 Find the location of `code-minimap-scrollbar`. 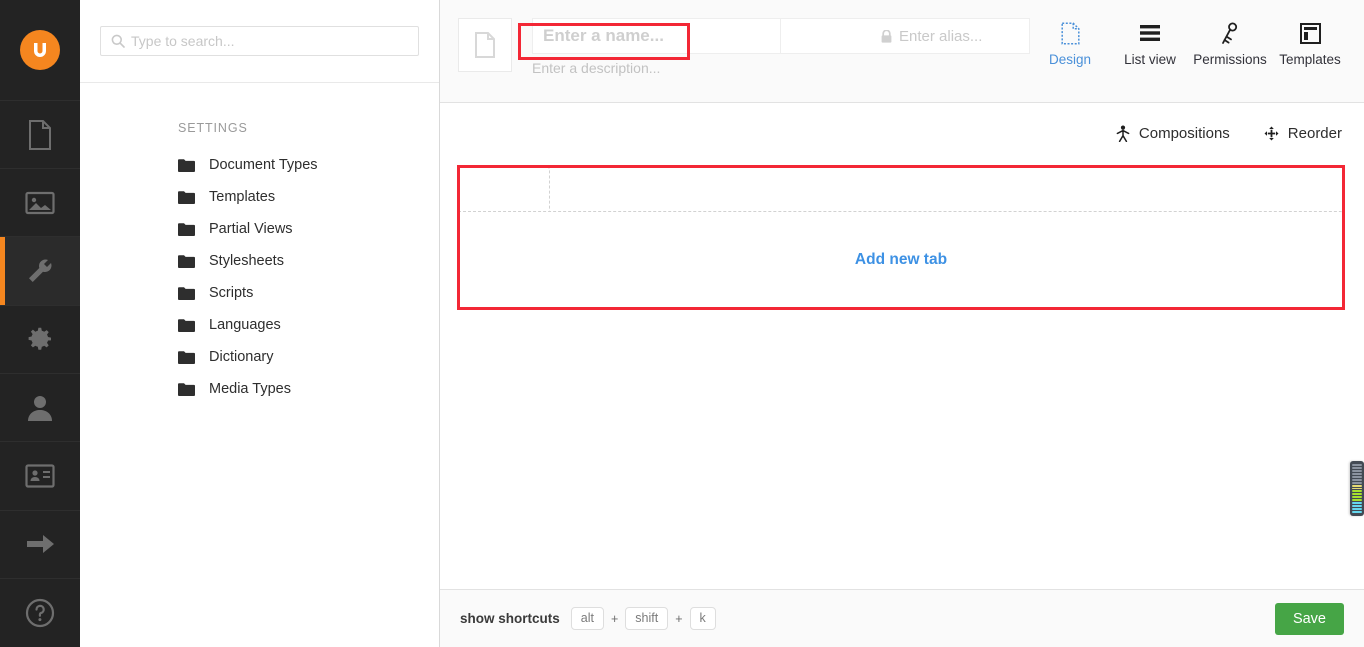

code-minimap-scrollbar is located at coordinates (1357, 488).